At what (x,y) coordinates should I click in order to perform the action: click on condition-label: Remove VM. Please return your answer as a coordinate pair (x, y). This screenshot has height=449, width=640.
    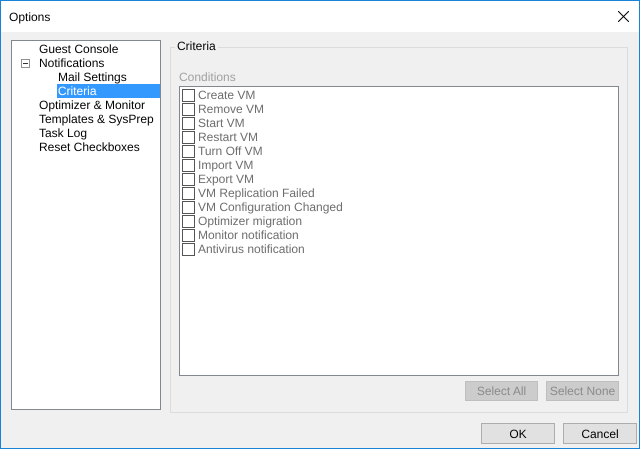
    Looking at the image, I should click on (231, 109).